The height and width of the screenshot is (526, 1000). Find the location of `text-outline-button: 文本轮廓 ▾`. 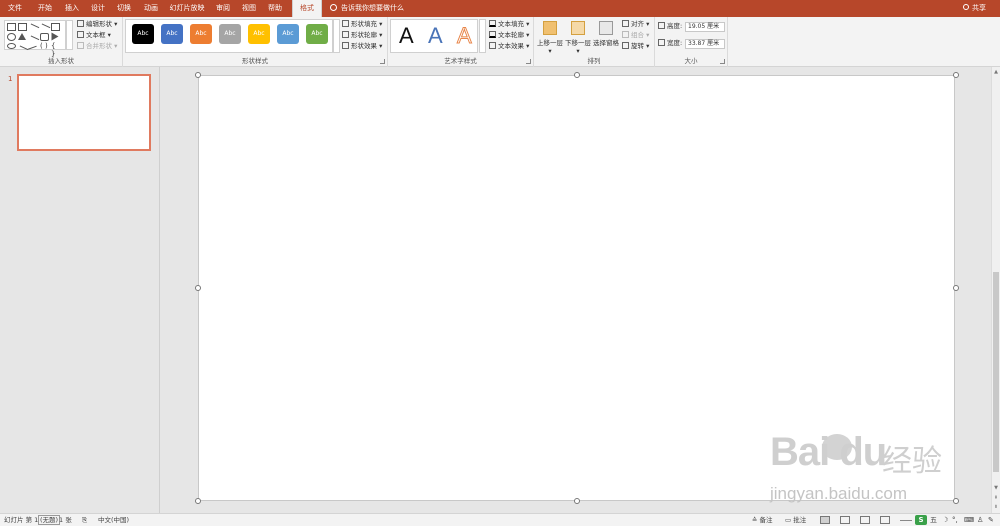

text-outline-button: 文本轮廓 ▾ is located at coordinates (509, 35).